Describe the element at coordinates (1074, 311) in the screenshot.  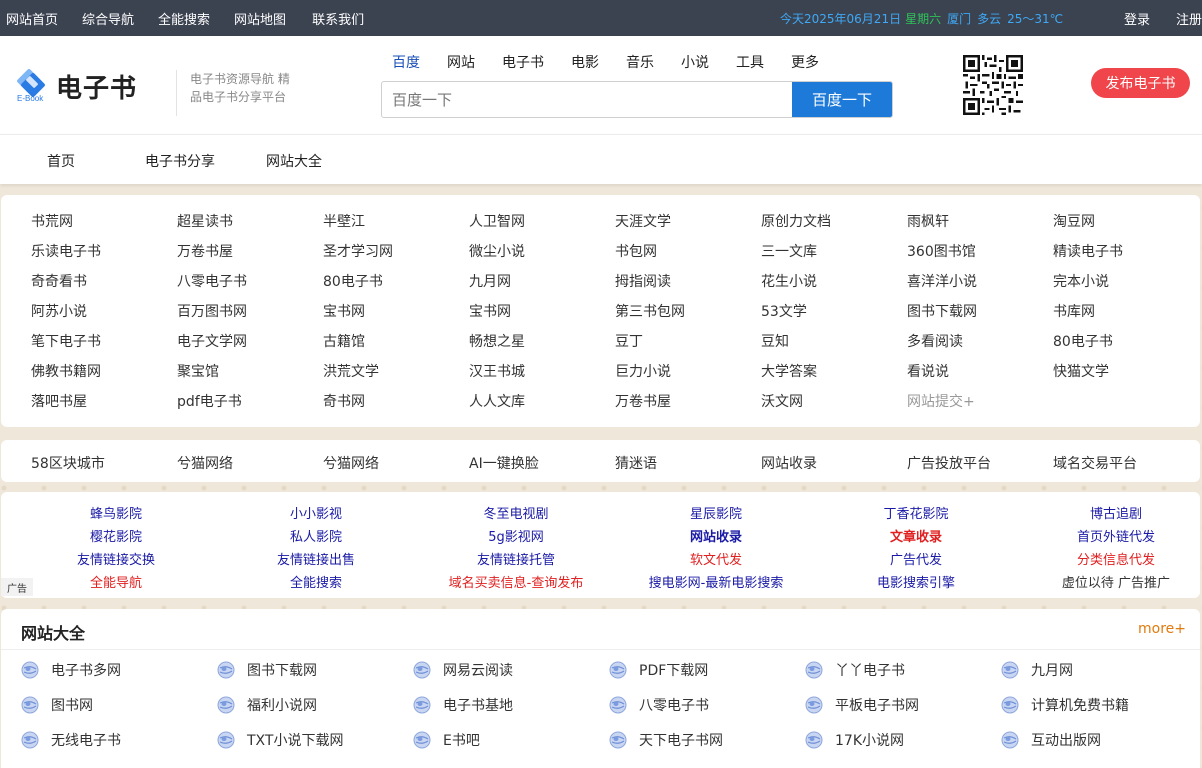
I see `ebook-site-link: 书库网` at that location.